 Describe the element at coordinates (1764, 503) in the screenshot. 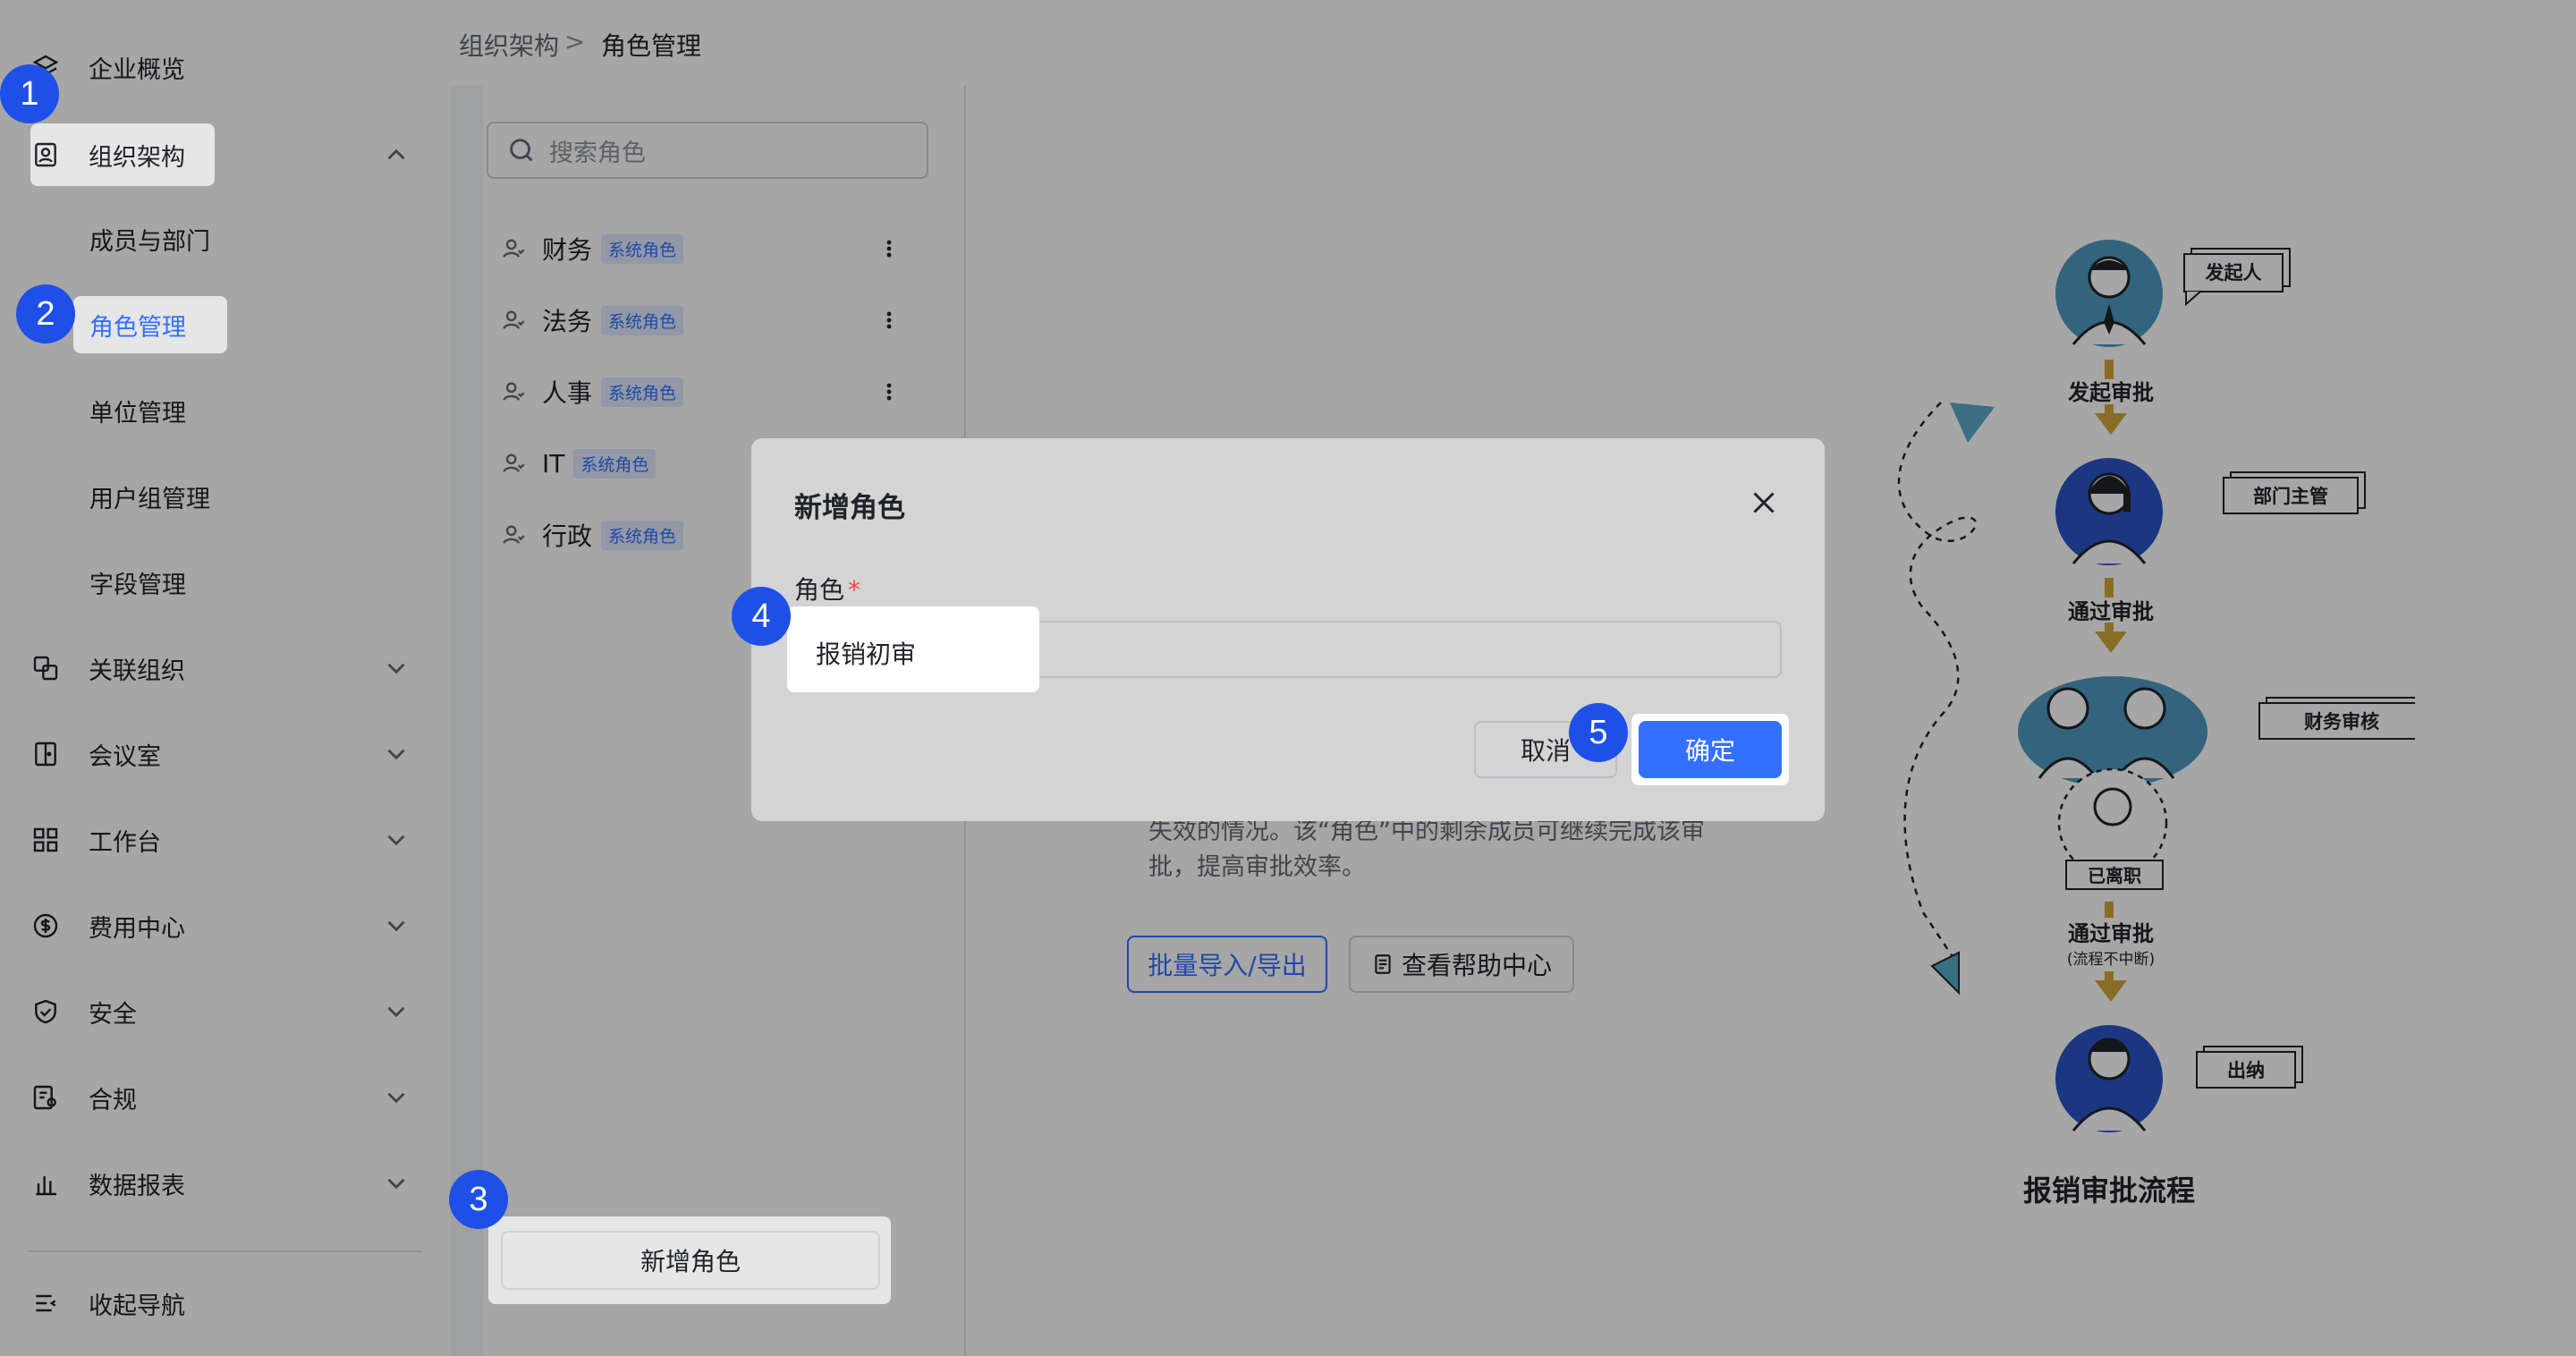

I see `close-icon` at that location.